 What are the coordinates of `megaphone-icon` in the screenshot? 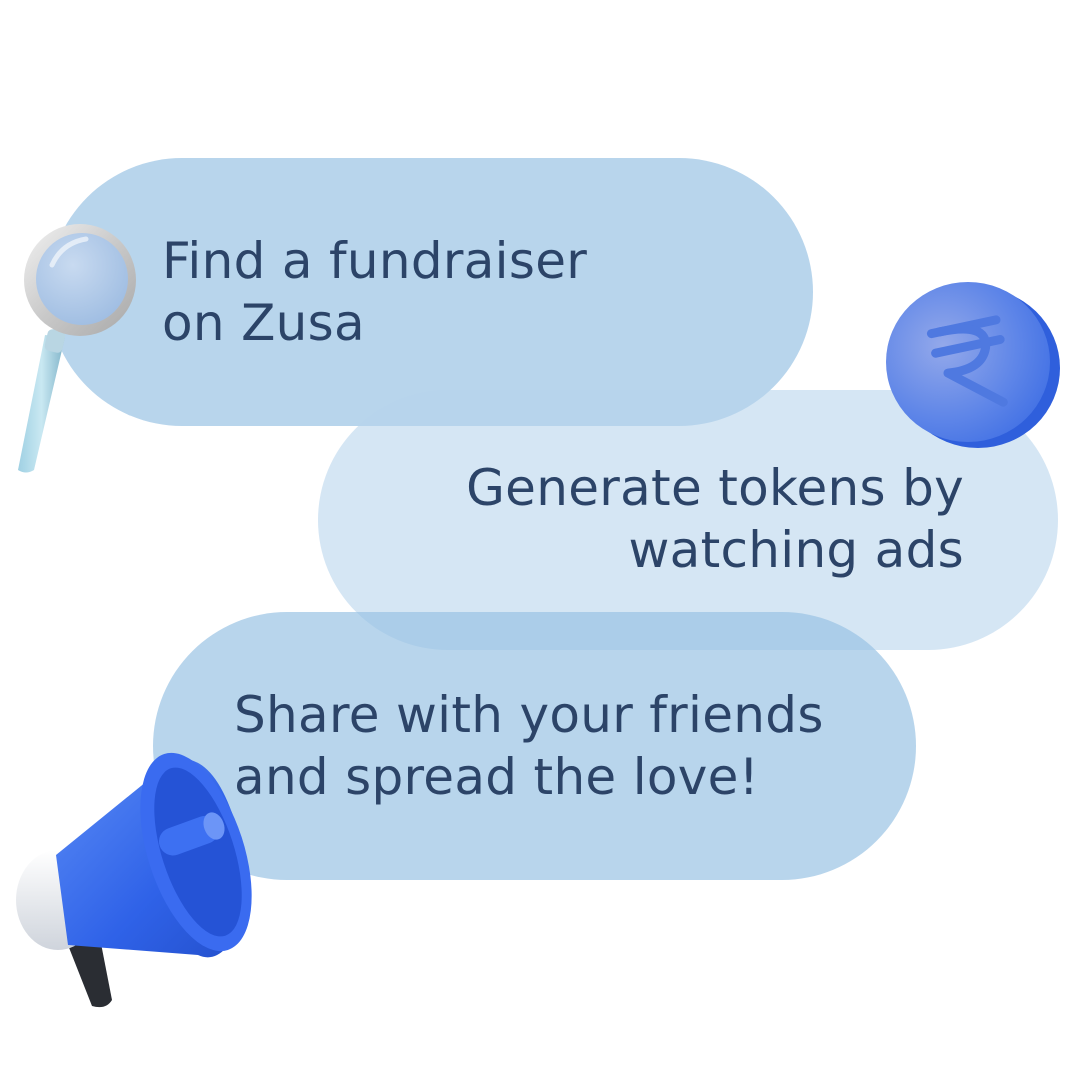 It's located at (134, 880).